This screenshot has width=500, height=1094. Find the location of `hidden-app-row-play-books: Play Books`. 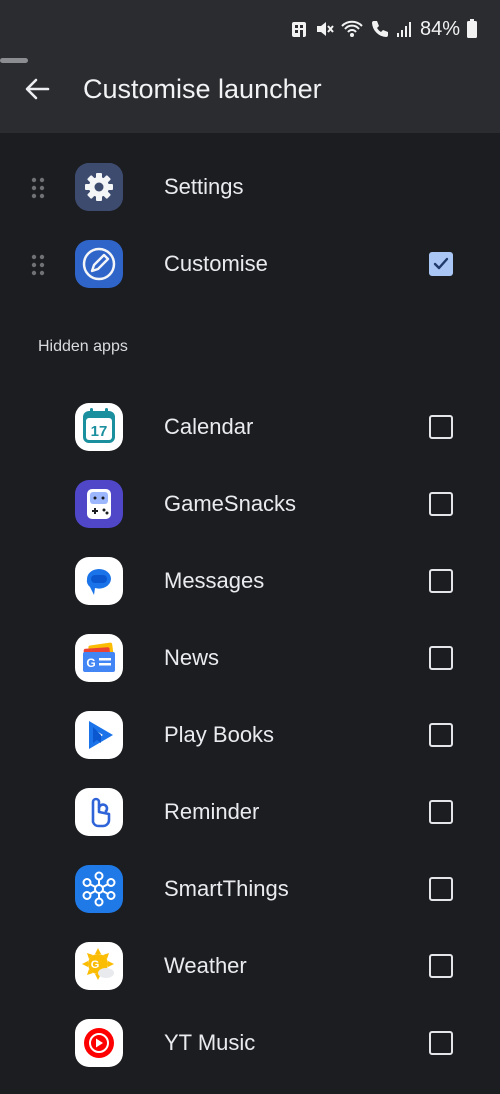

hidden-app-row-play-books: Play Books is located at coordinates (250, 735).